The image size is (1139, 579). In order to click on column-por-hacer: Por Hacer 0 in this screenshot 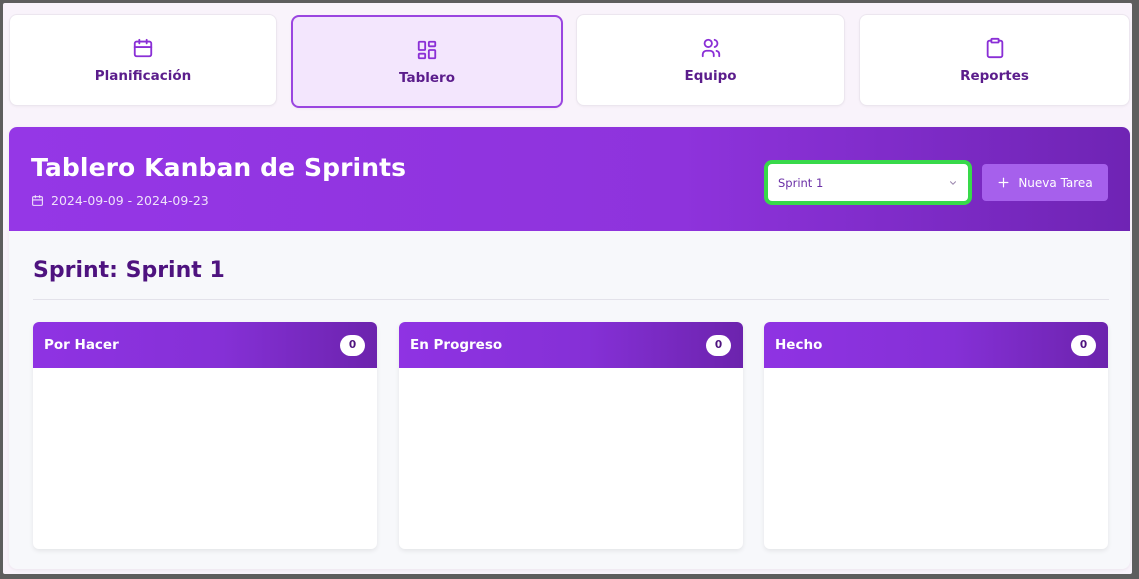, I will do `click(205, 435)`.